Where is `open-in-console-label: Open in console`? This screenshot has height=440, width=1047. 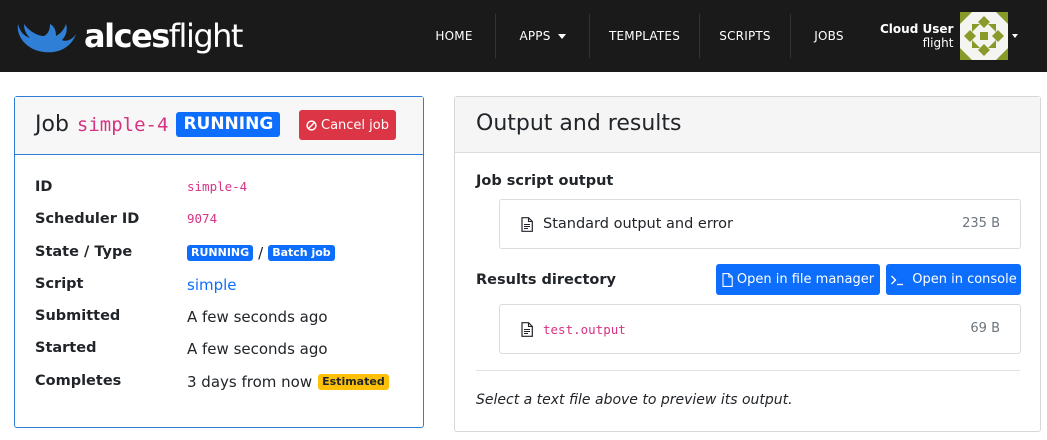 open-in-console-label: Open in console is located at coordinates (964, 279).